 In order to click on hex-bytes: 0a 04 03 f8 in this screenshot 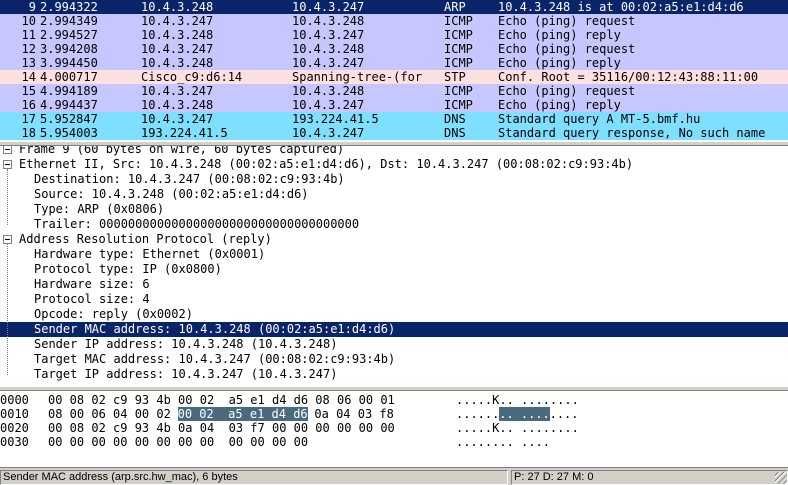, I will do `click(350, 414)`.